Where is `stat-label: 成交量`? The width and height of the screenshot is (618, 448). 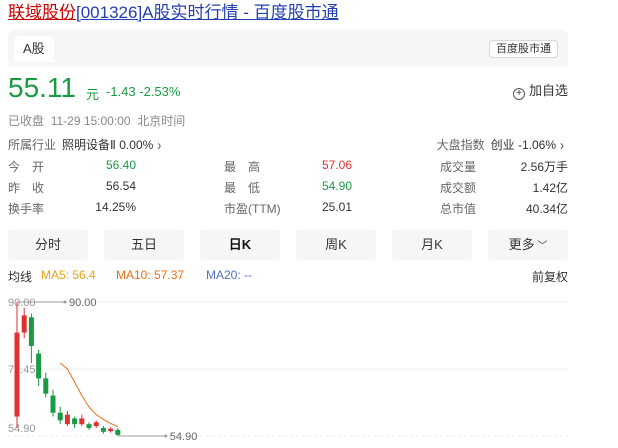
stat-label: 成交量 is located at coordinates (458, 167).